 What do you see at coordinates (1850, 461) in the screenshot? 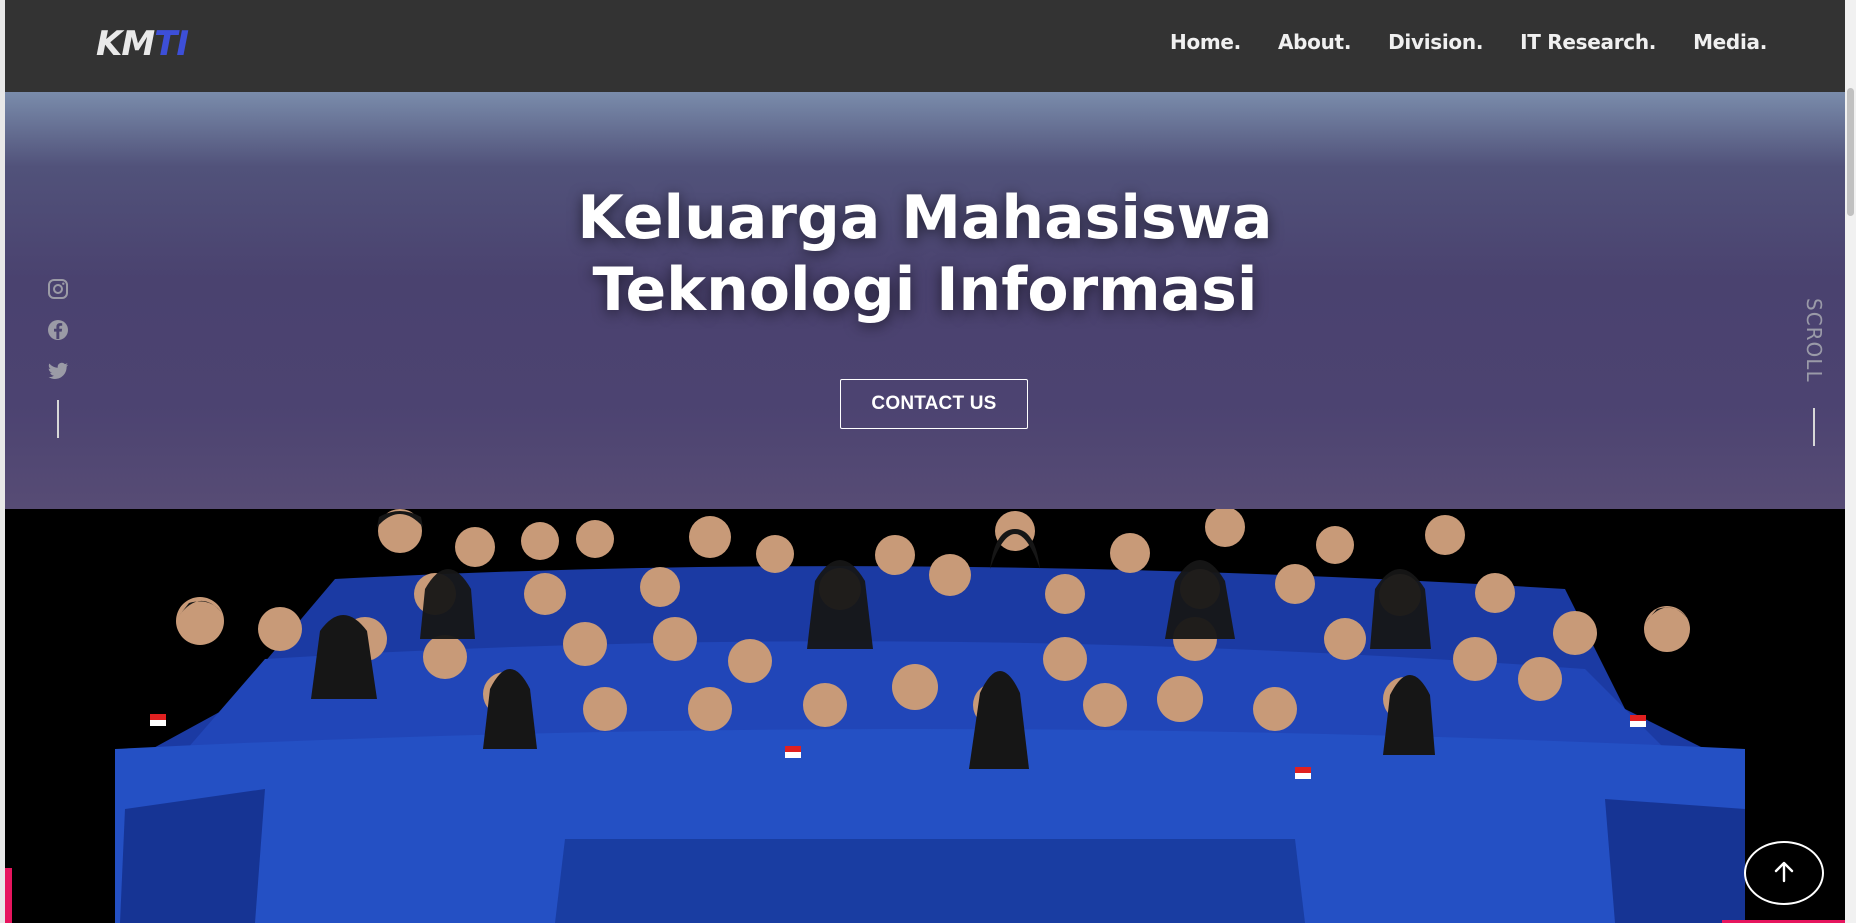
I see `page-scrollbar` at bounding box center [1850, 461].